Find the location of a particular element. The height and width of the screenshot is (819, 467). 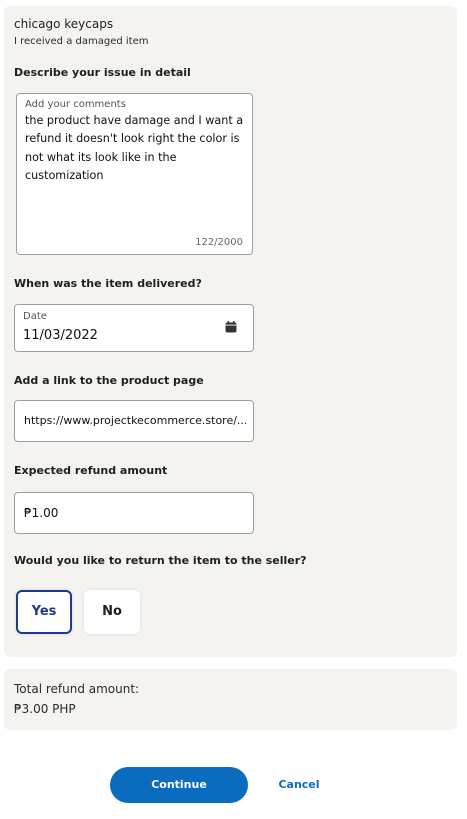

return-no-option: No is located at coordinates (112, 612).